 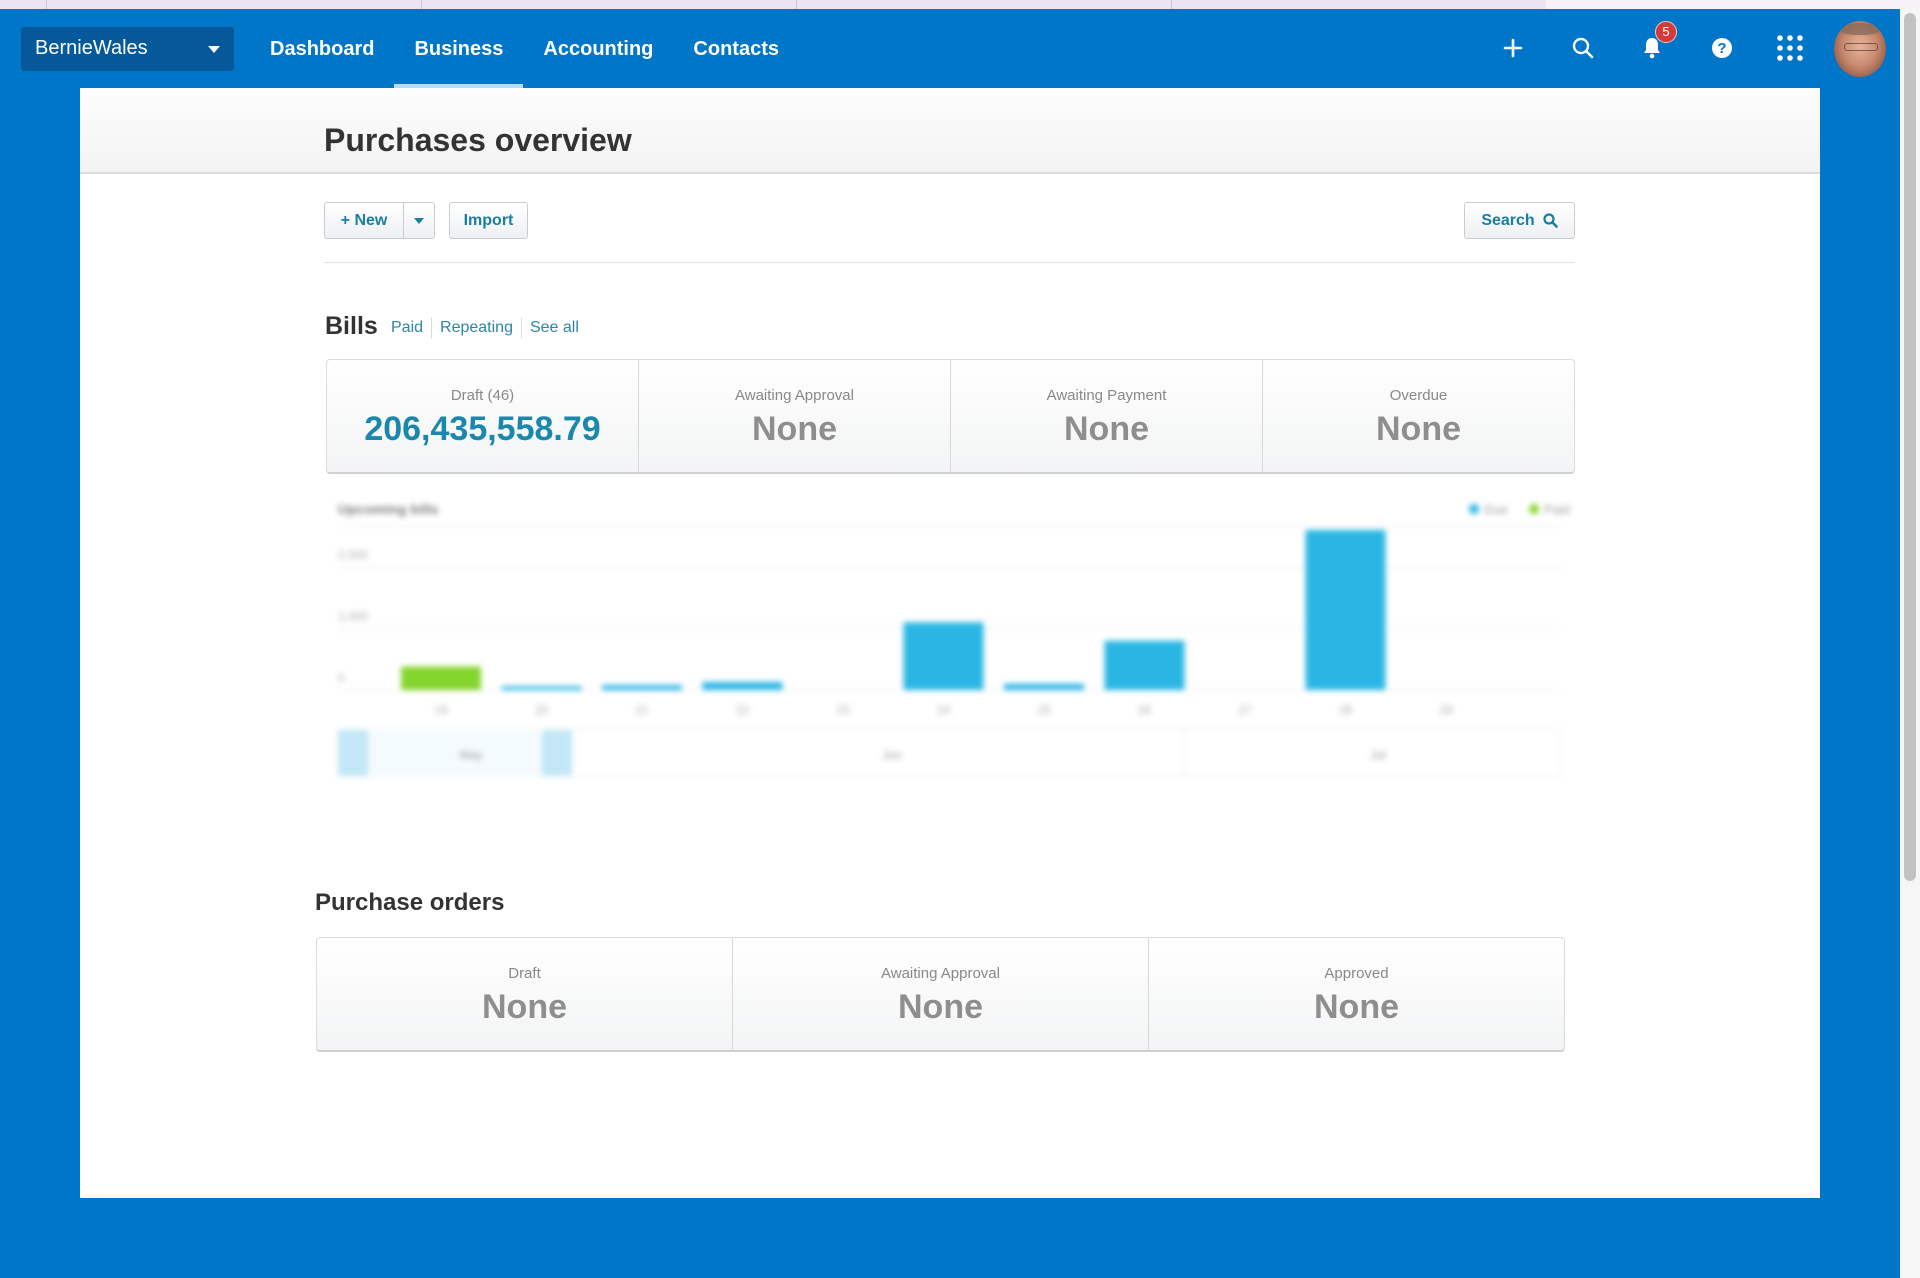 What do you see at coordinates (322, 48) in the screenshot?
I see `nav-dashboard: Dashboard` at bounding box center [322, 48].